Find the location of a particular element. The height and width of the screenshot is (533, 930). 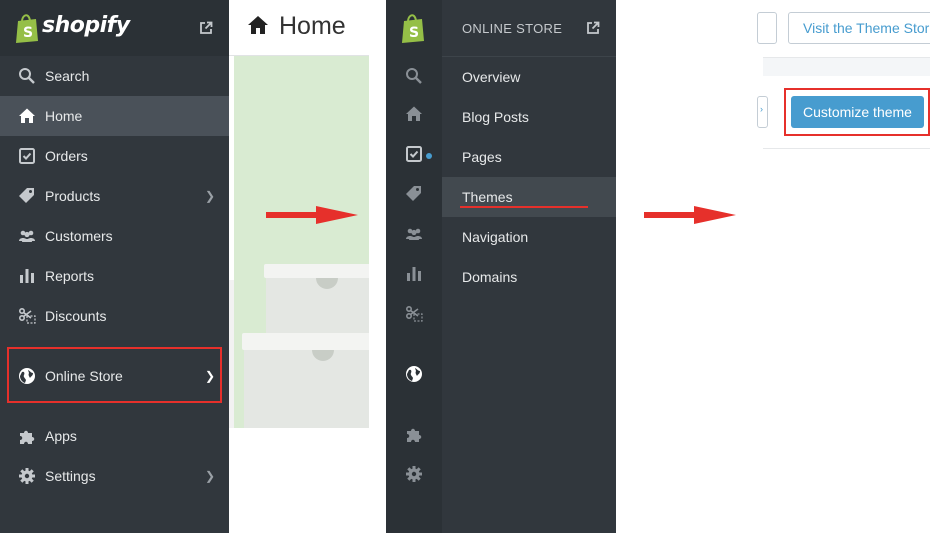

sidebar-item-label: Products is located at coordinates (73, 196).